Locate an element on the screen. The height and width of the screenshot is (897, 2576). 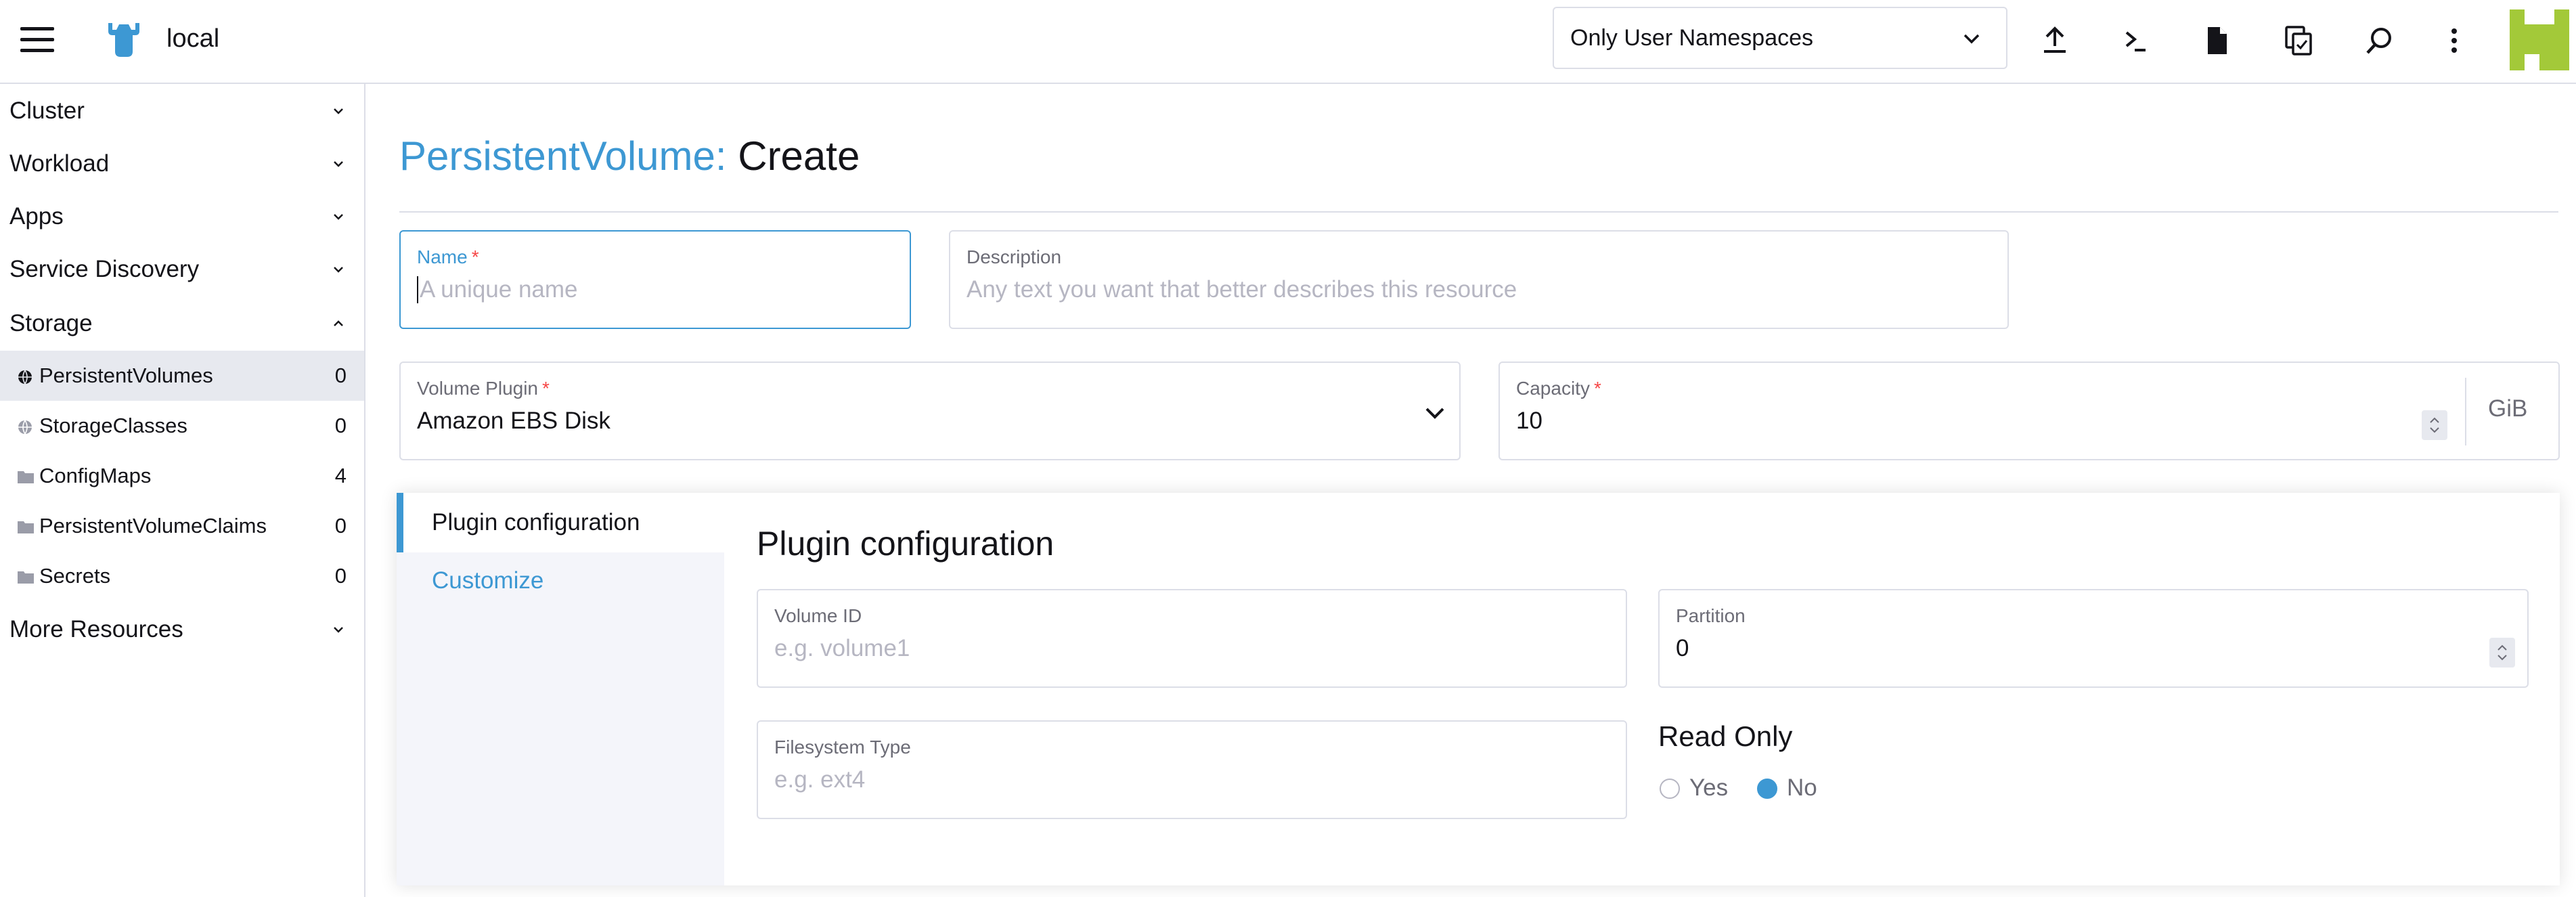
partition-field: Partition 0 is located at coordinates (2093, 638).